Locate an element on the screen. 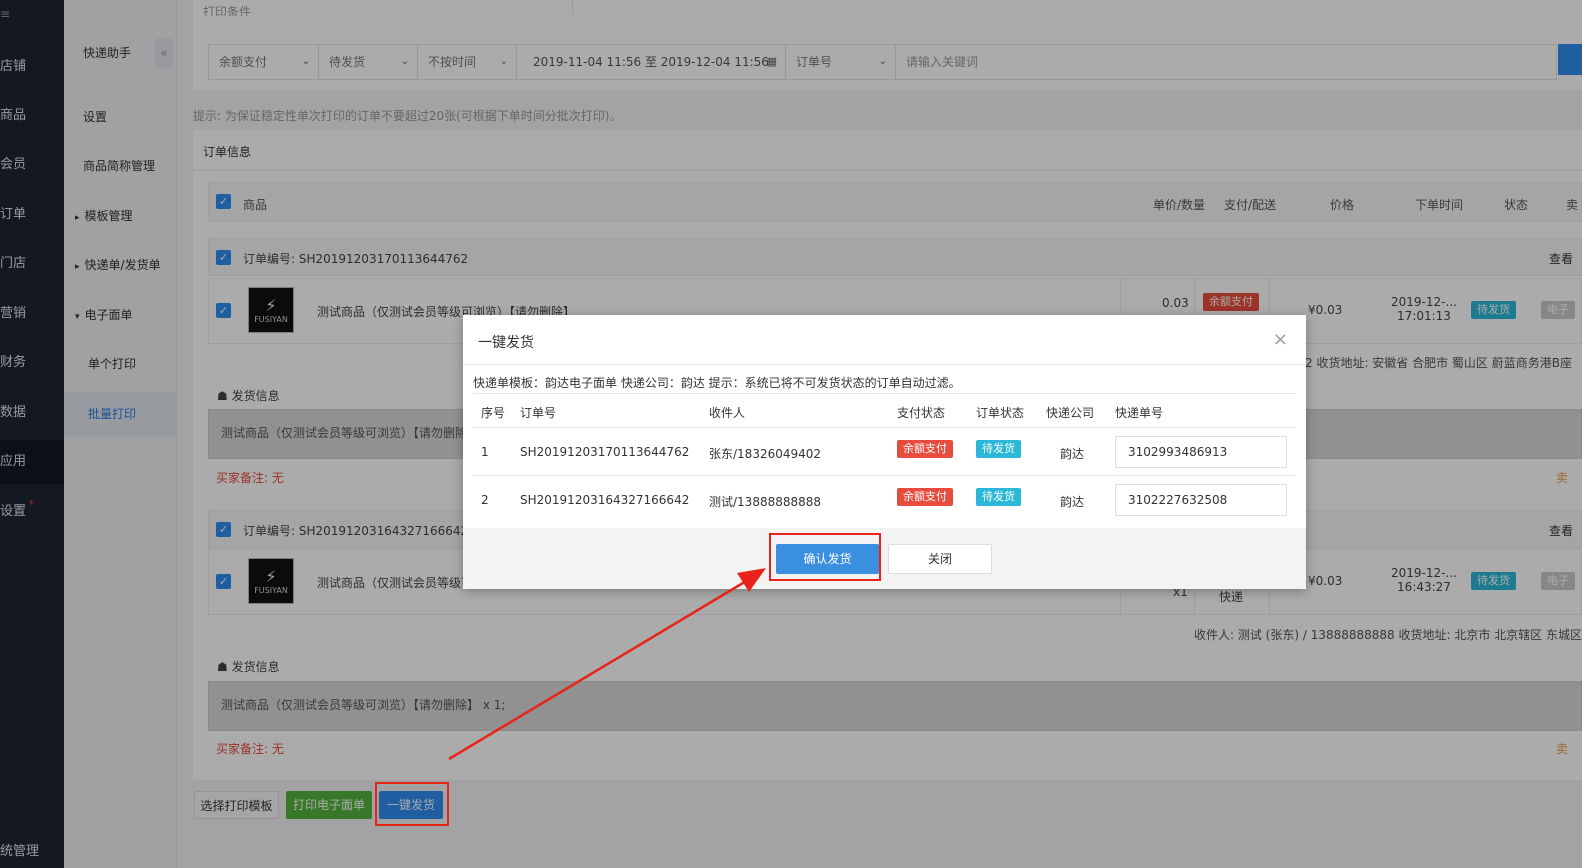  arrow-line is located at coordinates (598, 669).